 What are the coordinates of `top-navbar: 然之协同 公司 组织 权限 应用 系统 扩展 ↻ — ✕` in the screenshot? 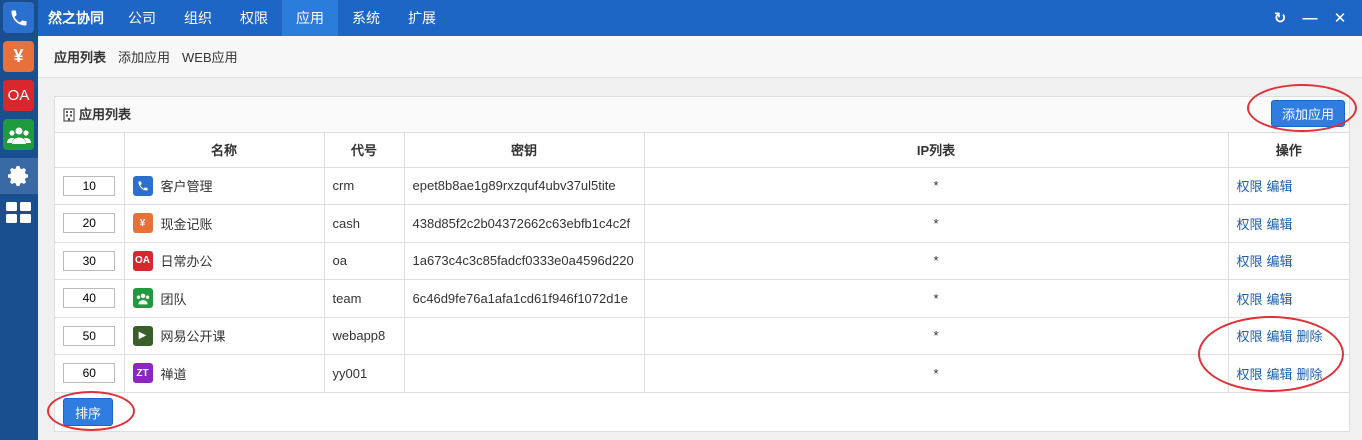 It's located at (700, 18).